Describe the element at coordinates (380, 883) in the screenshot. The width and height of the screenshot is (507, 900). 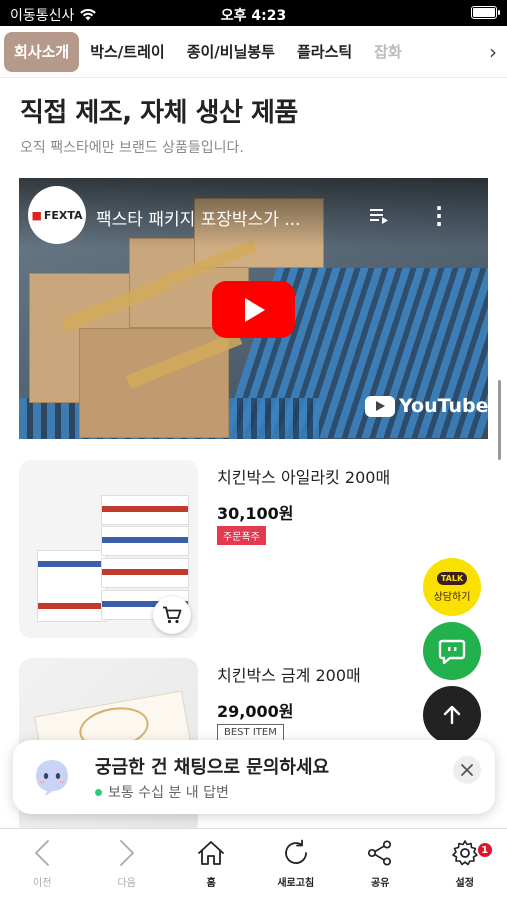
I see `toolbar-share-label: 공유` at that location.